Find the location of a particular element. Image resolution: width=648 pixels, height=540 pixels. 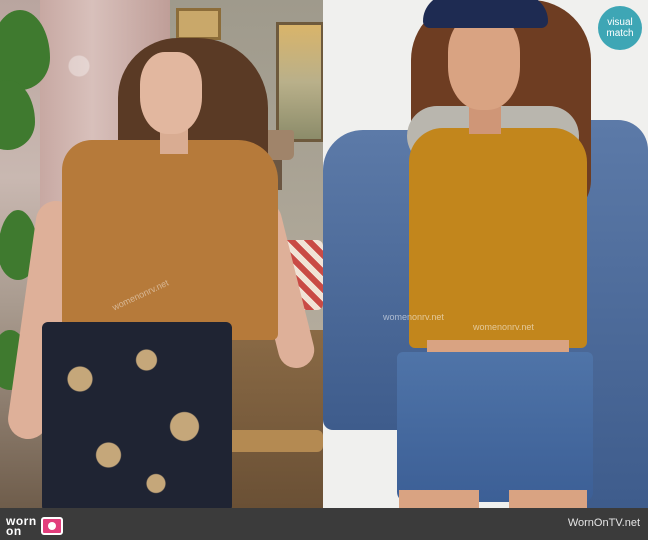

picture-frame is located at coordinates (198, 24).